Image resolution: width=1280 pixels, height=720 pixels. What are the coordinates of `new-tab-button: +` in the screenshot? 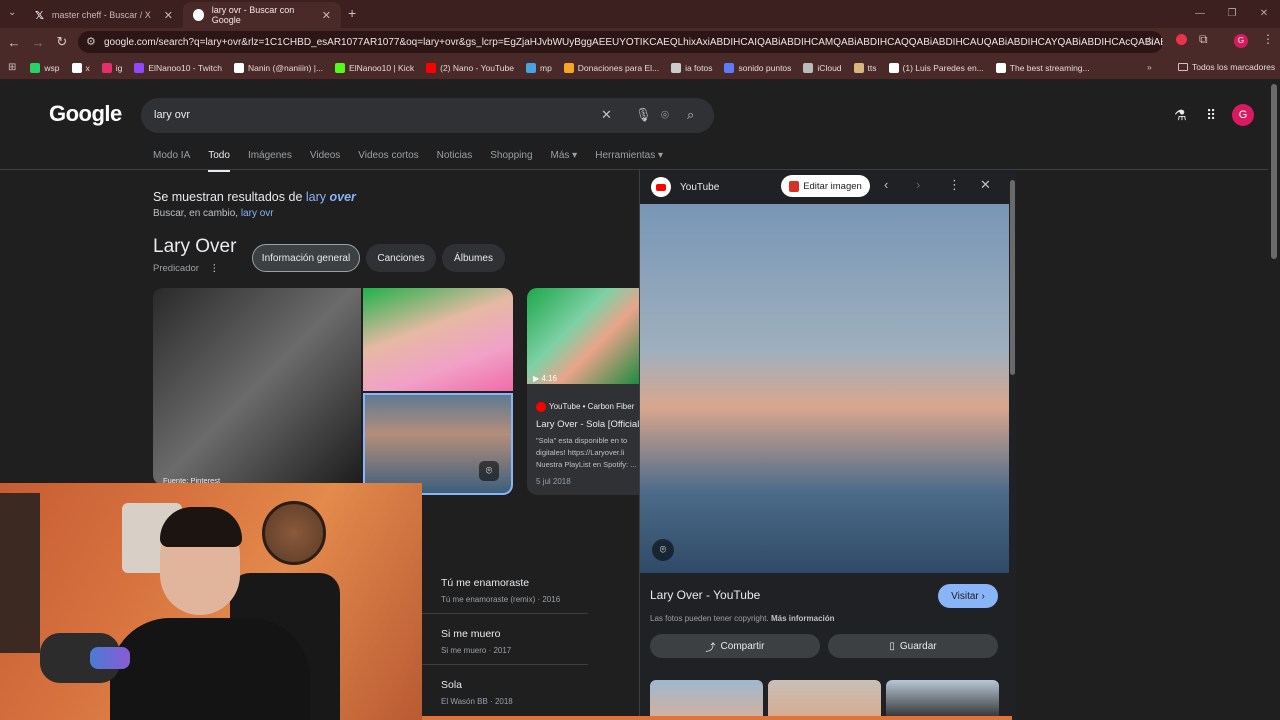 It's located at (352, 13).